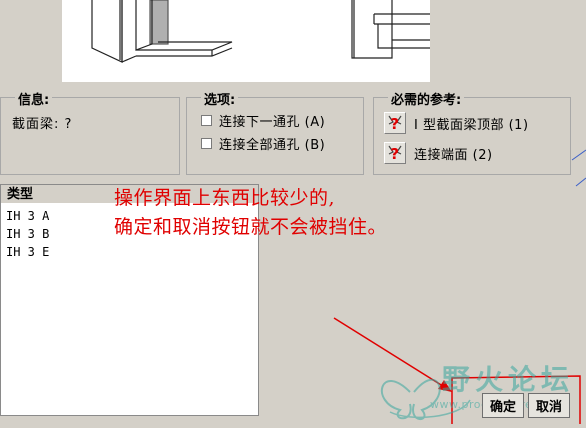 This screenshot has width=586, height=428. I want to click on info-group: 信息: 截面梁: ?, so click(90, 132).